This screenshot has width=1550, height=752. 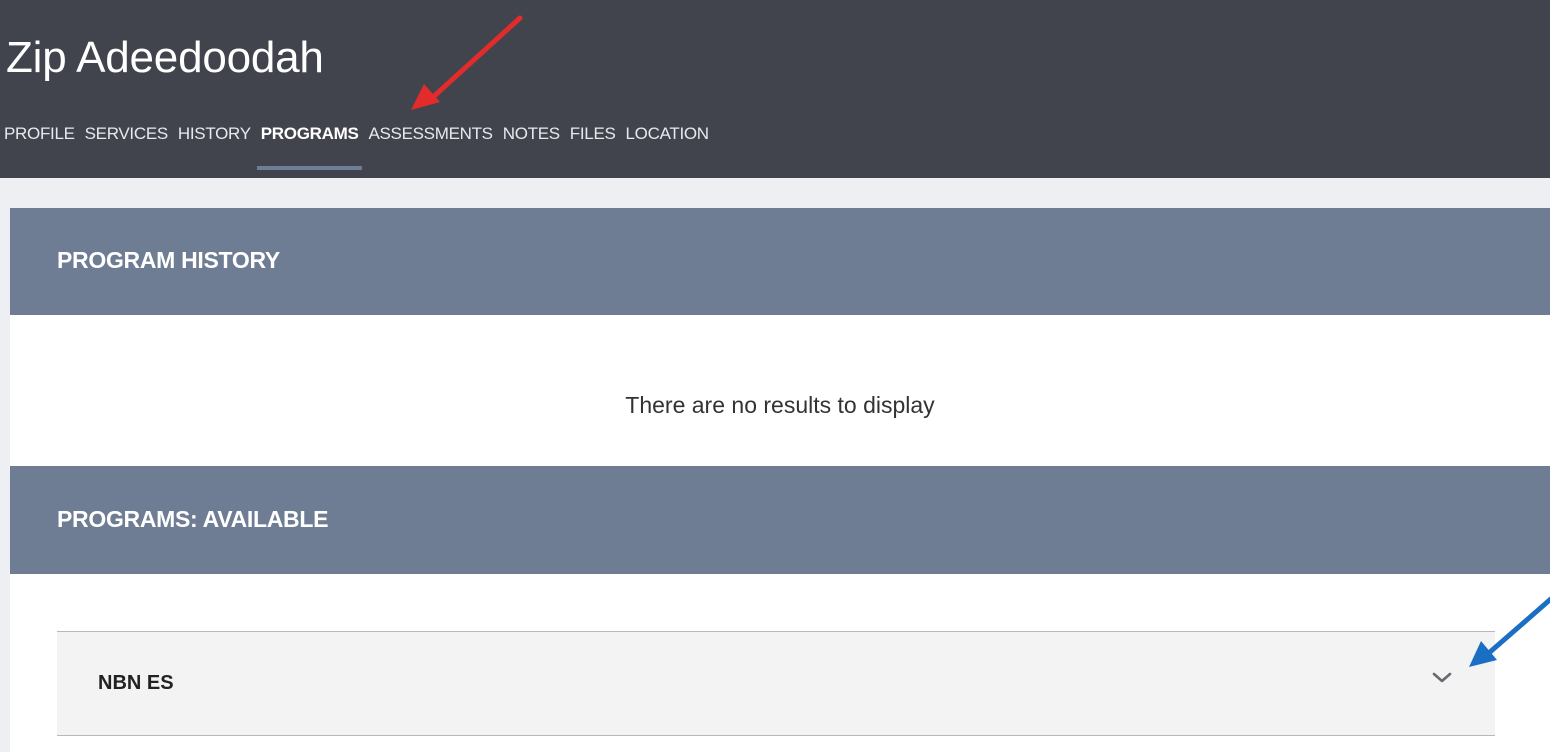 I want to click on tab-profile: PROFILE, so click(x=39, y=148).